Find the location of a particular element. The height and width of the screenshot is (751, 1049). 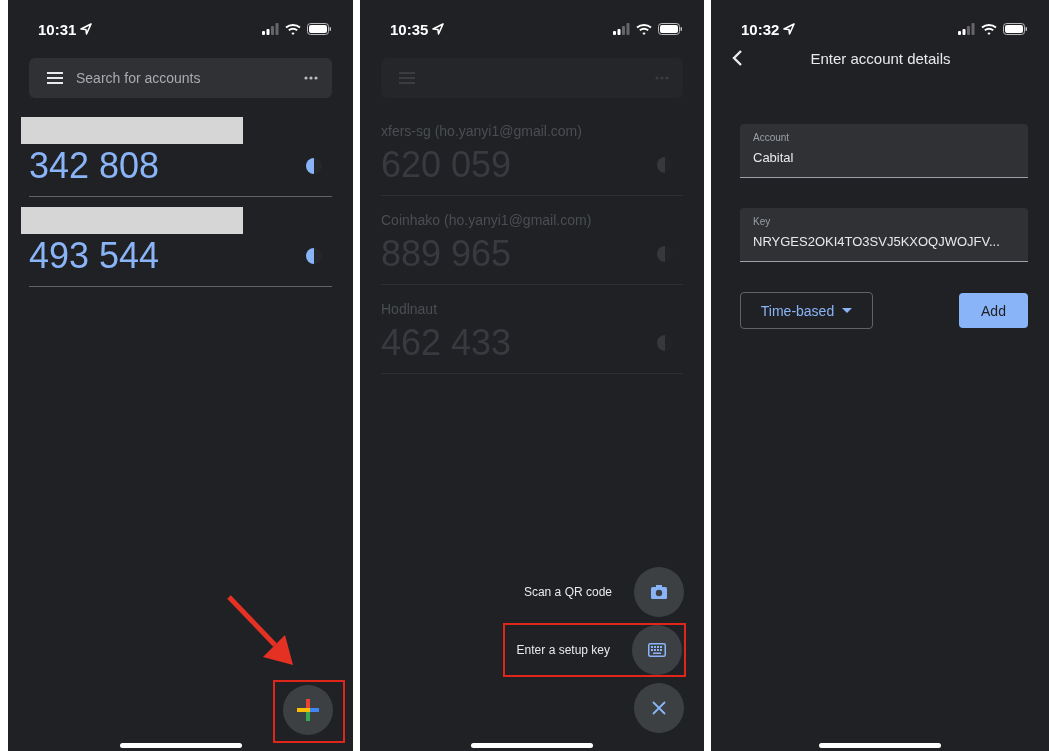

keyboard-icon is located at coordinates (657, 650).